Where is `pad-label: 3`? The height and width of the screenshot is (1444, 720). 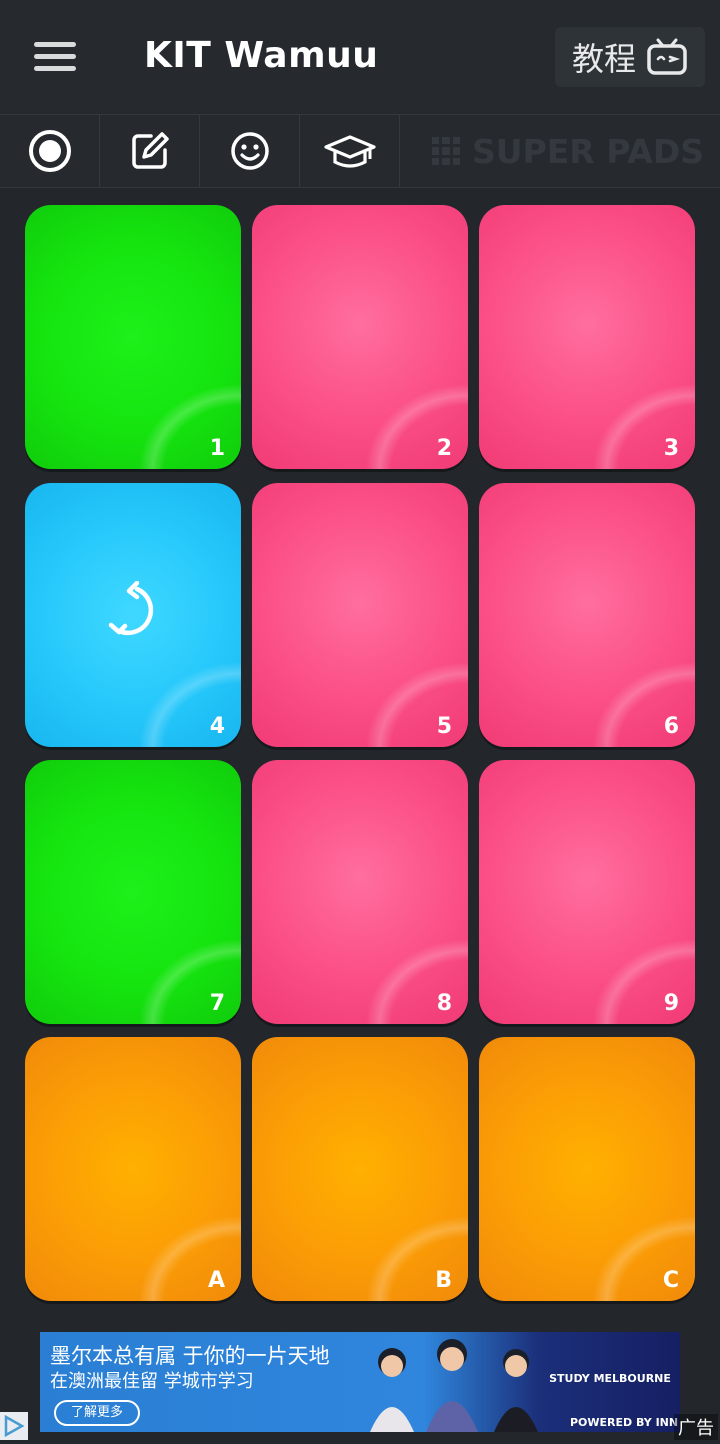
pad-label: 3 is located at coordinates (671, 448).